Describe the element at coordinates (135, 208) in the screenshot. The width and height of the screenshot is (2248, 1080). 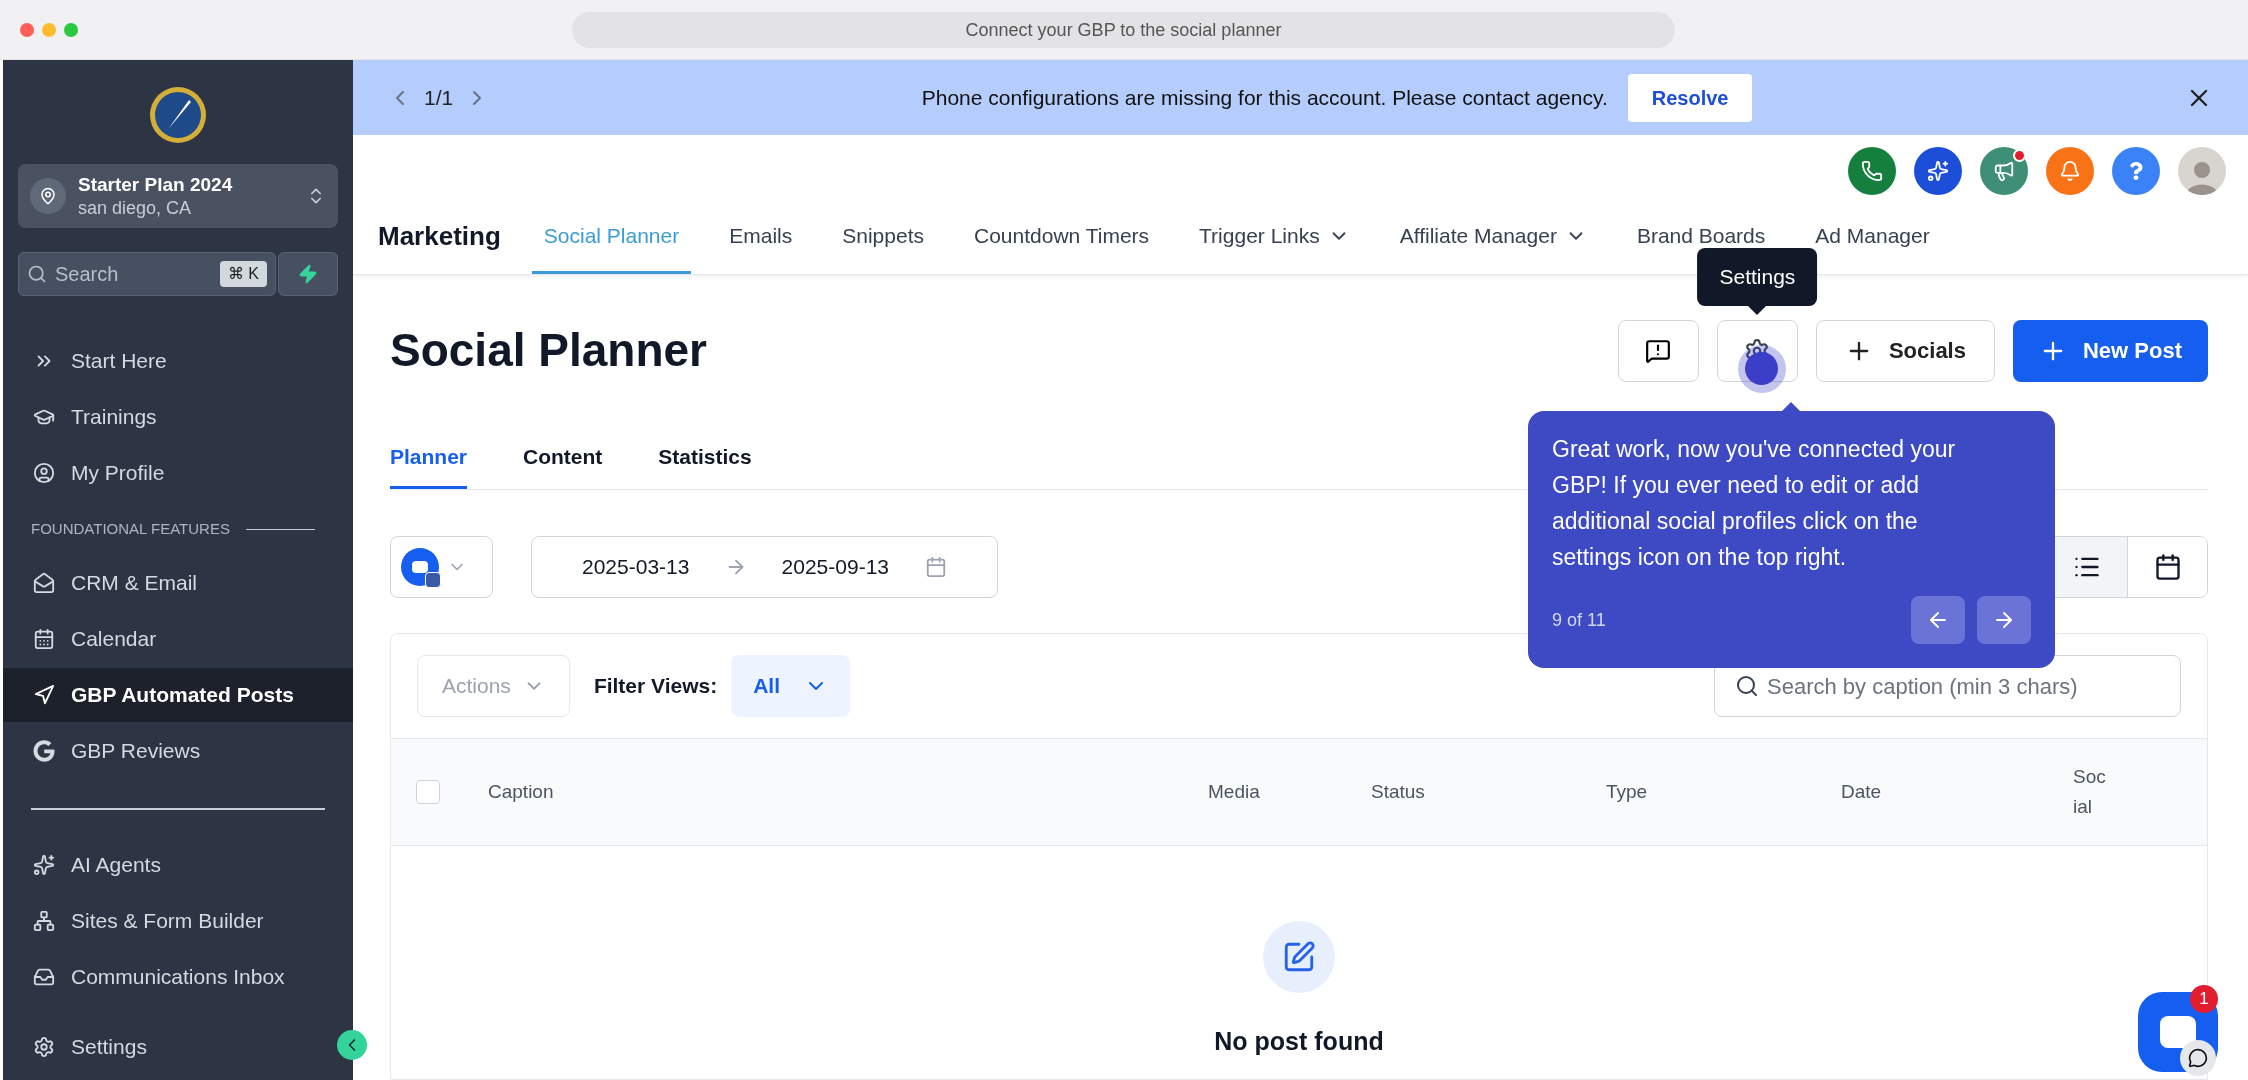
I see `account-location: san diego, CA` at that location.